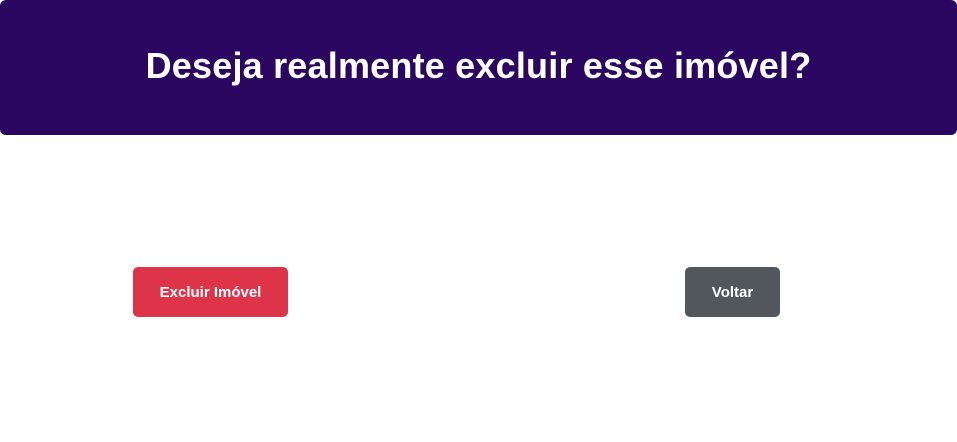  I want to click on dialog-title: Deseja realmente excluir esse imóvel?, so click(478, 65).